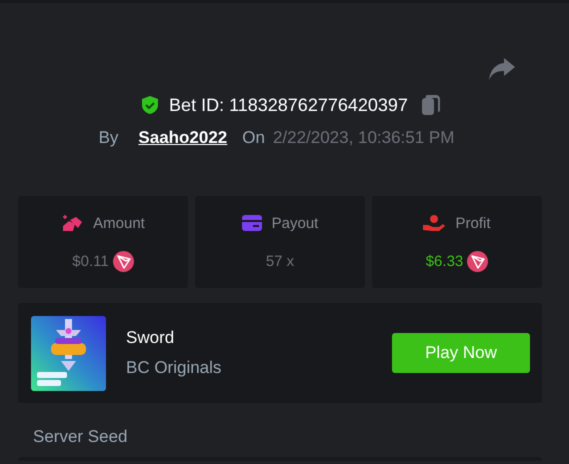  What do you see at coordinates (72, 223) in the screenshot?
I see `coins-icon` at bounding box center [72, 223].